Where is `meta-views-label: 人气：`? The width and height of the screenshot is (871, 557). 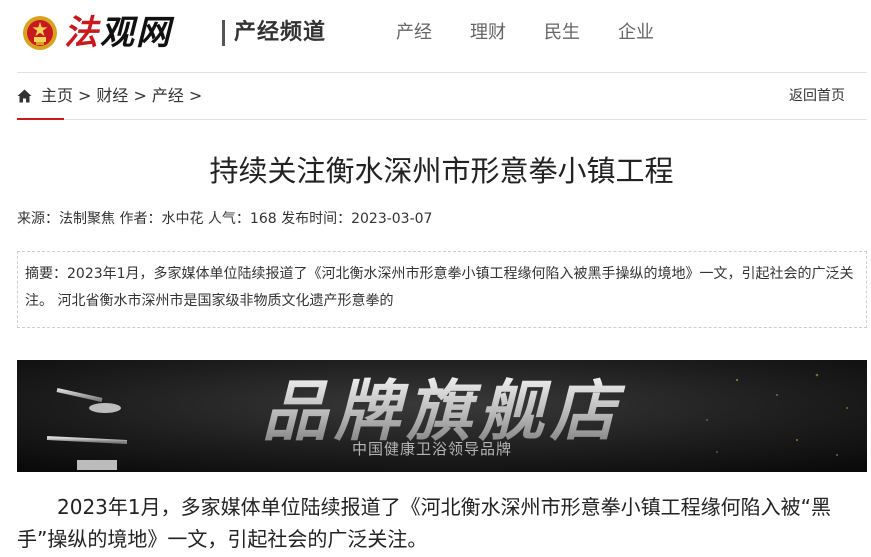
meta-views-label: 人气： is located at coordinates (226, 219).